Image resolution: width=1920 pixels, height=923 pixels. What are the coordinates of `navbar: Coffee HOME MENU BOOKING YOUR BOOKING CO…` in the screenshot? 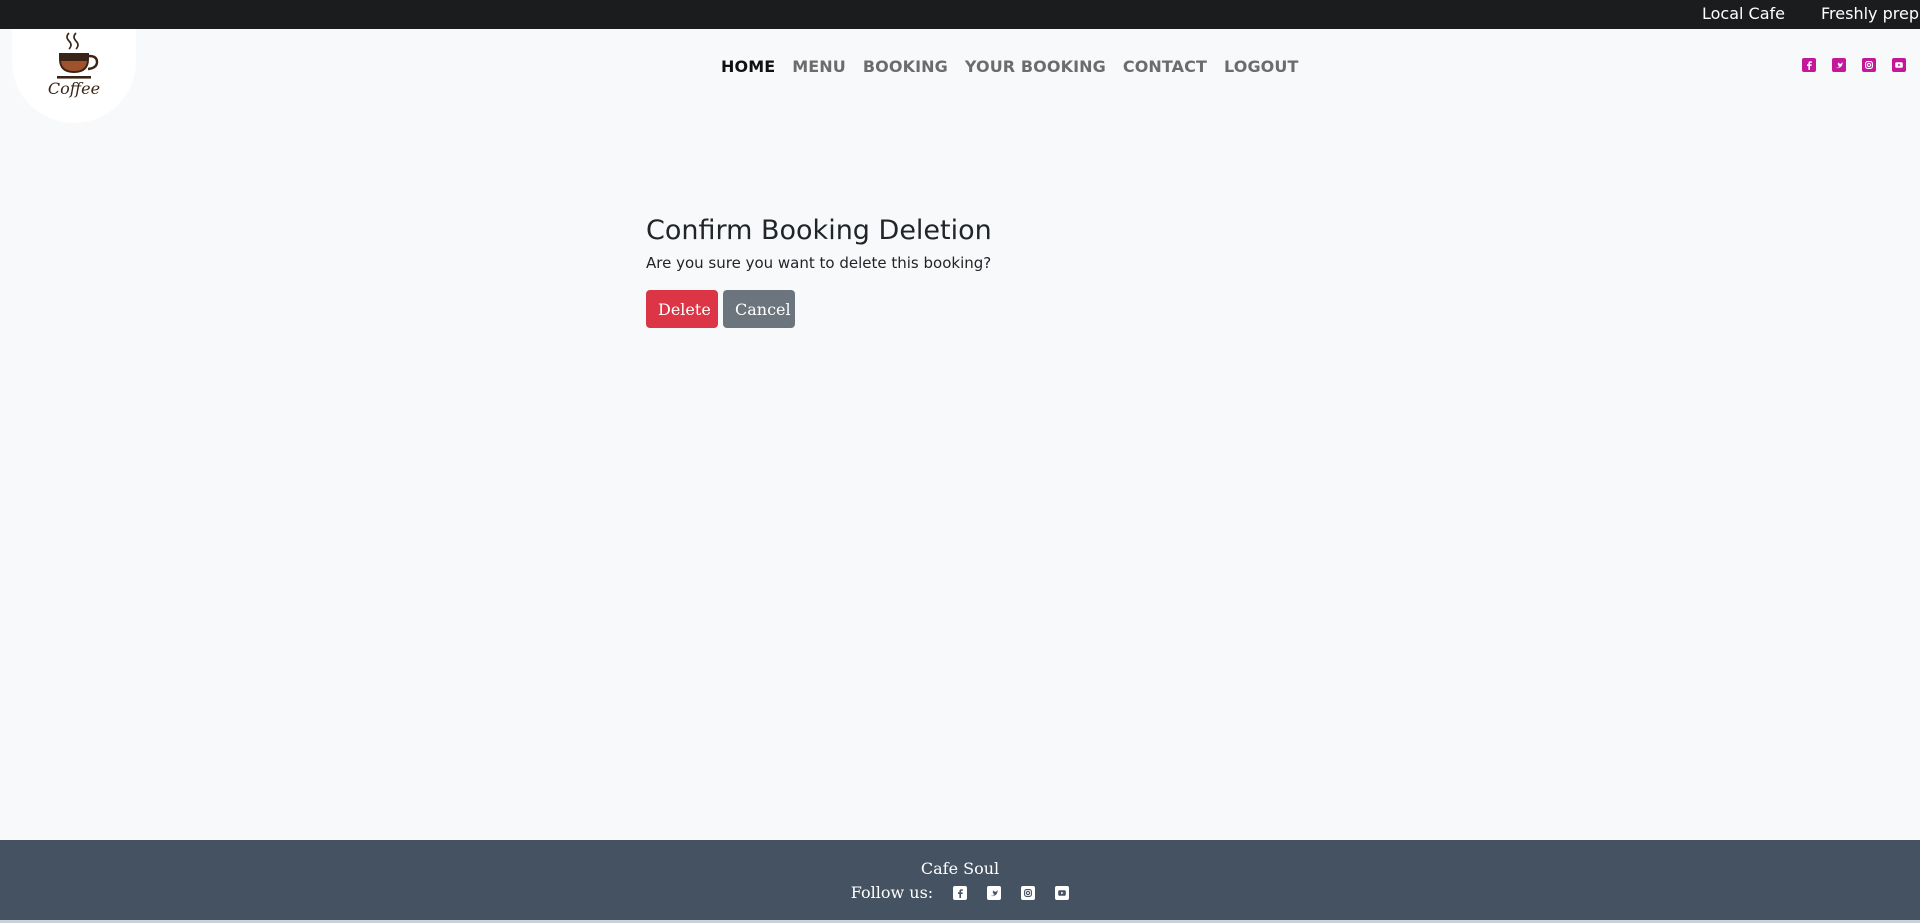 It's located at (960, 76).